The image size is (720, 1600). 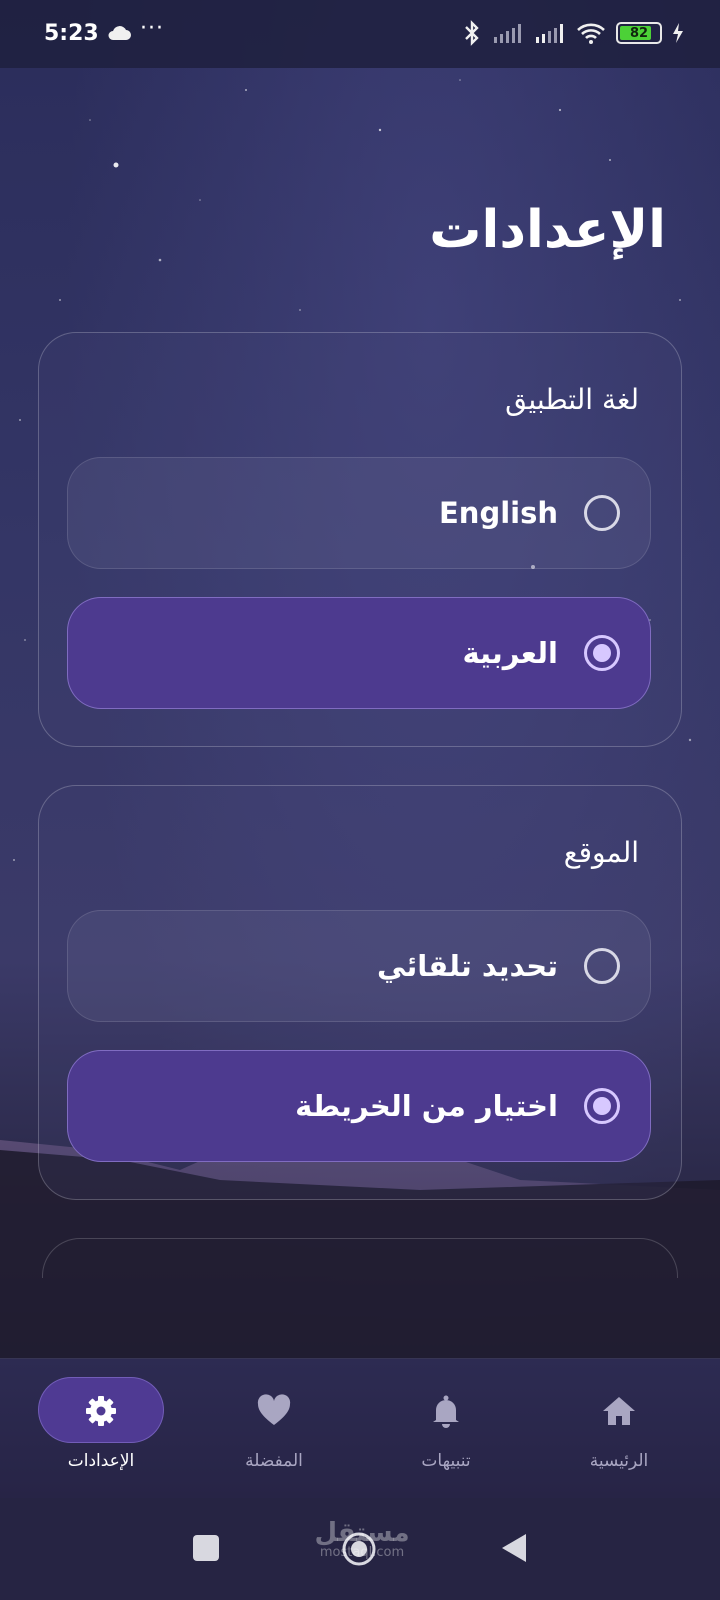 I want to click on nav-label: الإعدادات, so click(x=101, y=1461).